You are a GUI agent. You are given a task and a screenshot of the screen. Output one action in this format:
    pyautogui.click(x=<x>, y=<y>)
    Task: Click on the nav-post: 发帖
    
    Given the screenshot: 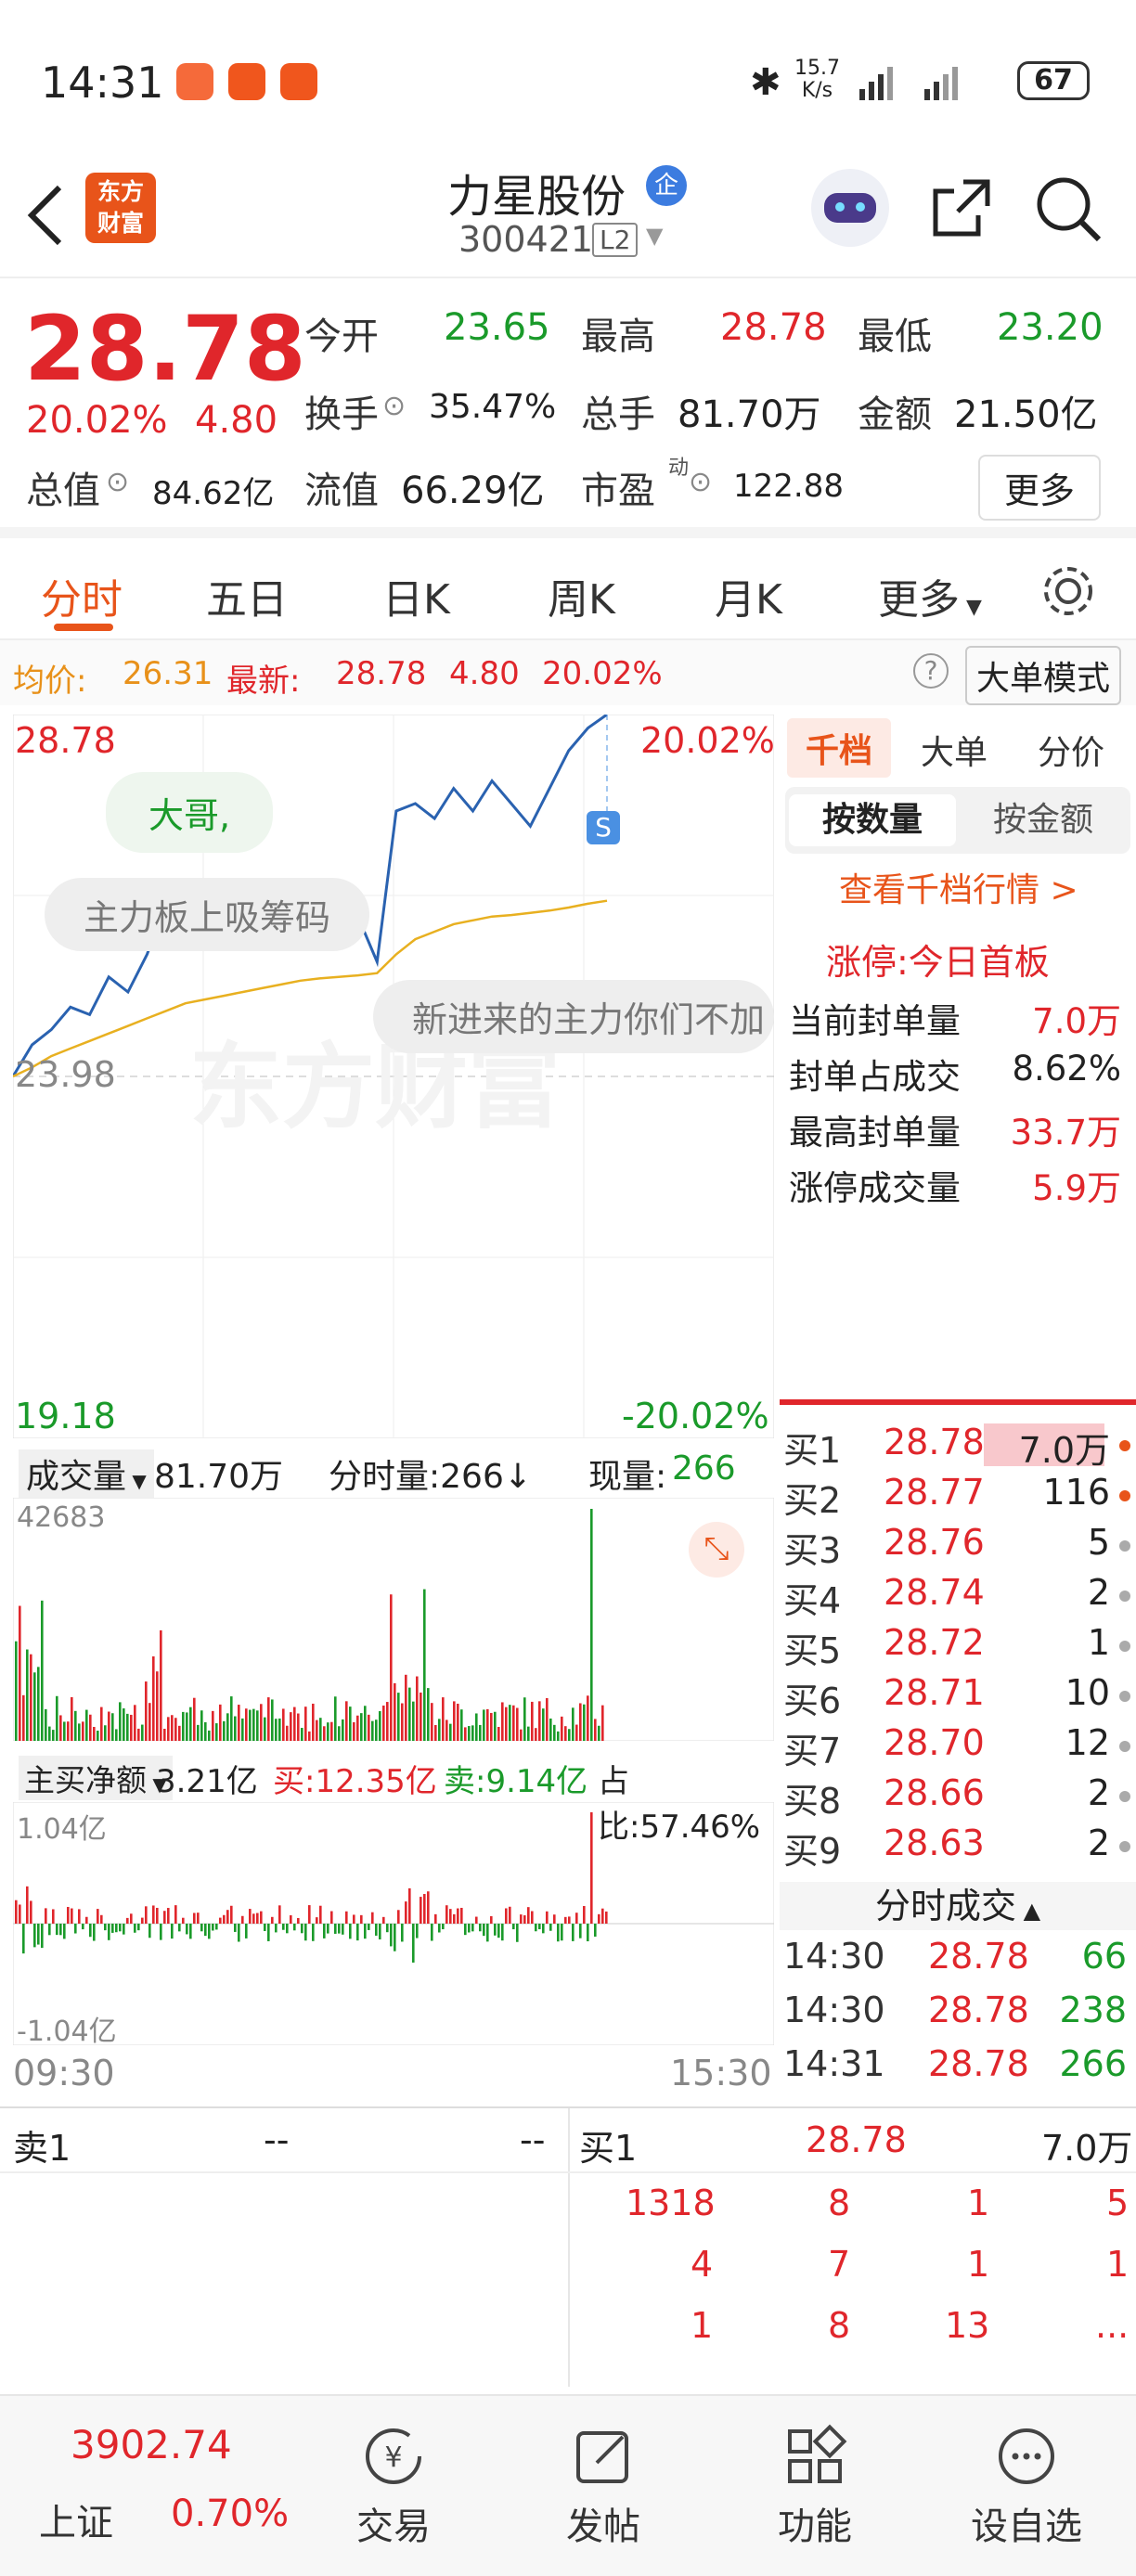 What is the action you would take?
    pyautogui.click(x=603, y=2487)
    